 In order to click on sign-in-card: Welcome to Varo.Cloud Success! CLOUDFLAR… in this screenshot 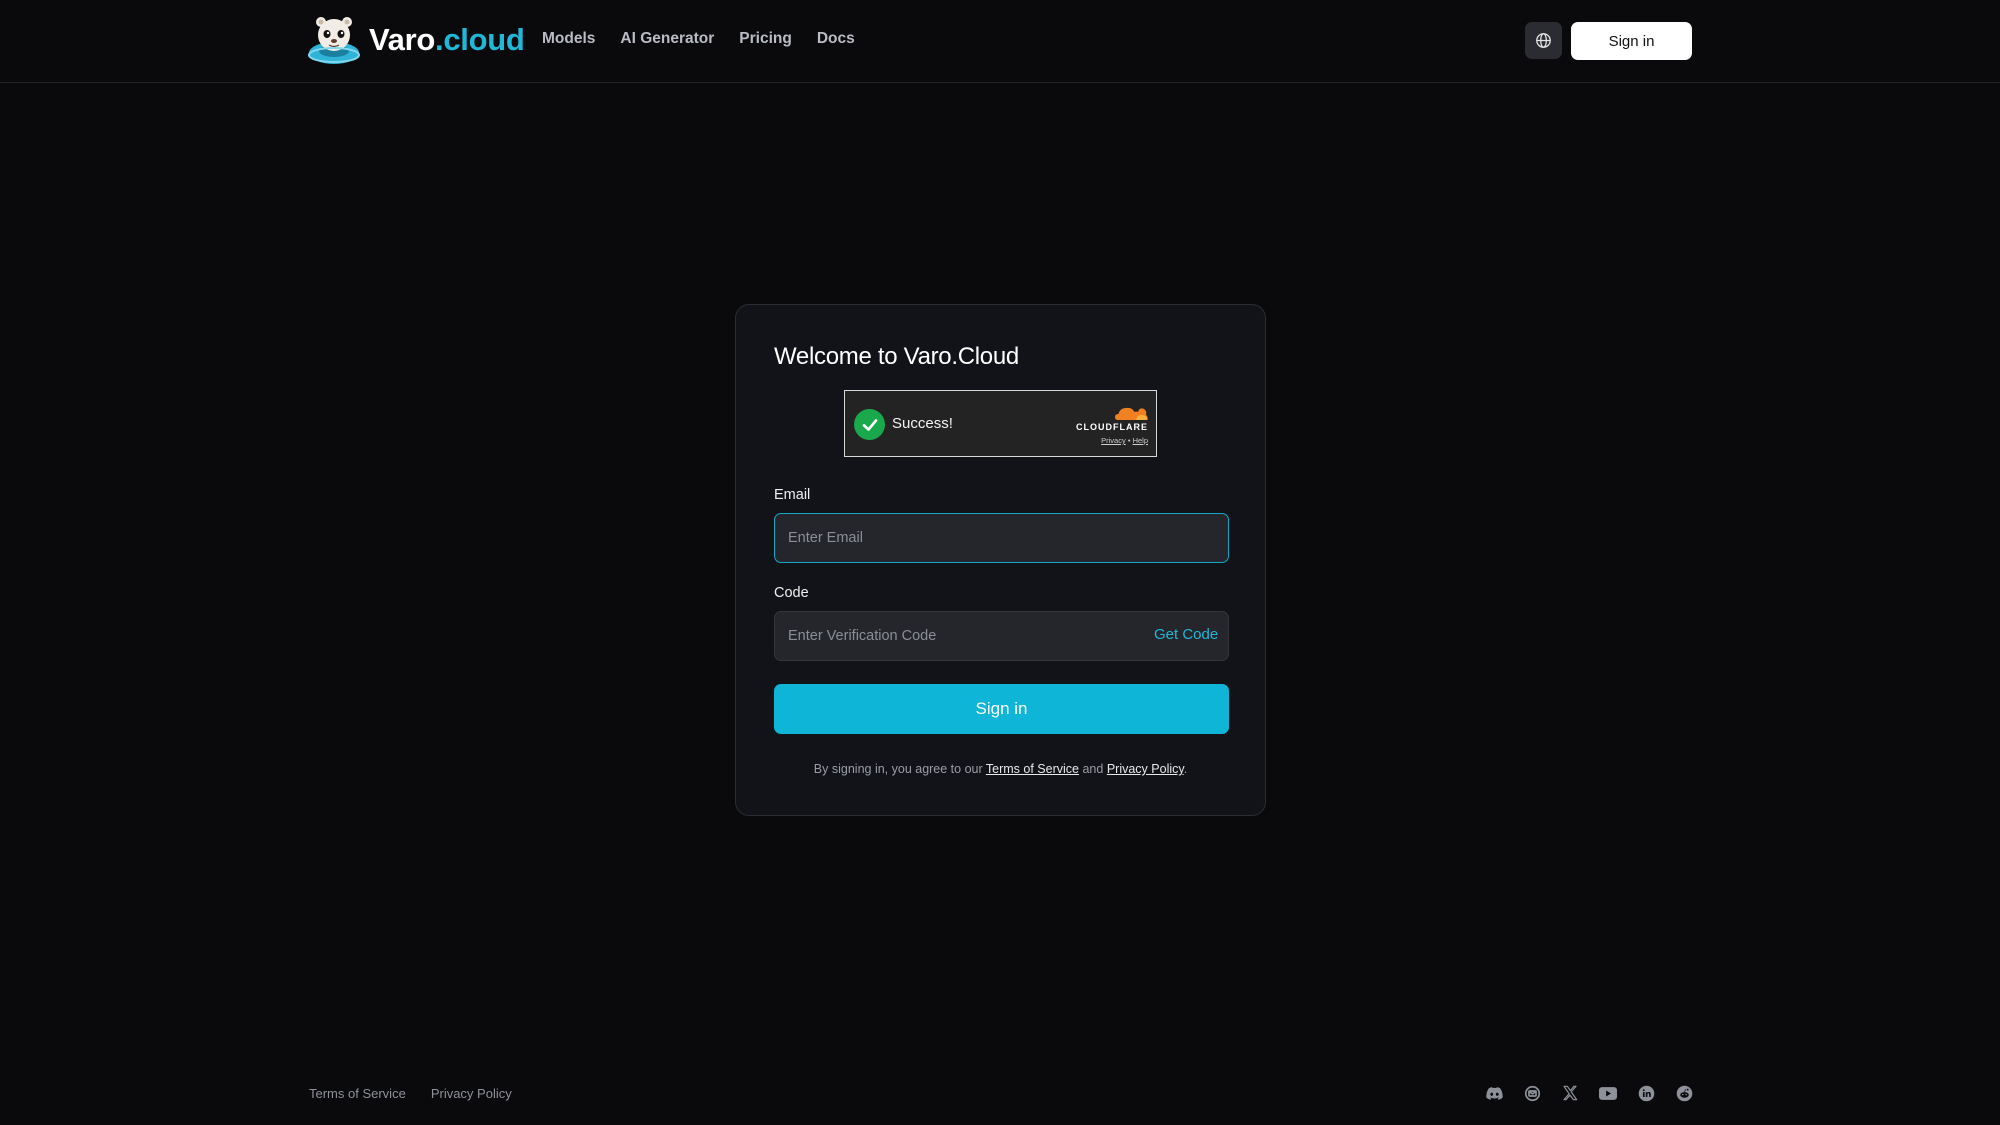, I will do `click(1000, 560)`.